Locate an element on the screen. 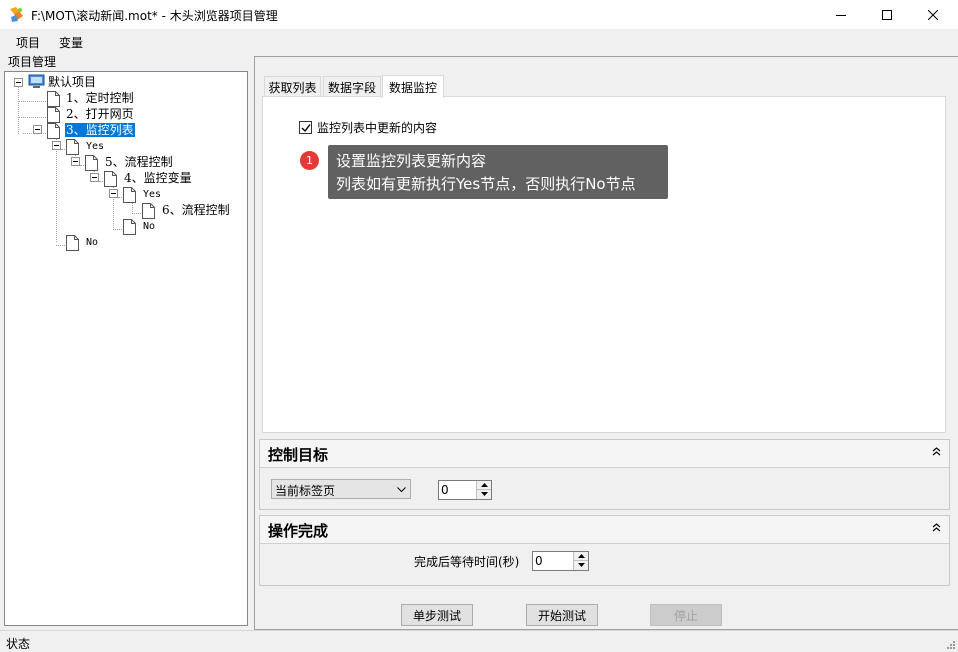  help-tooltip: 设置监控列表更新内容 列表如有更新执行Yes节点，否则执行No节点 is located at coordinates (498, 172).